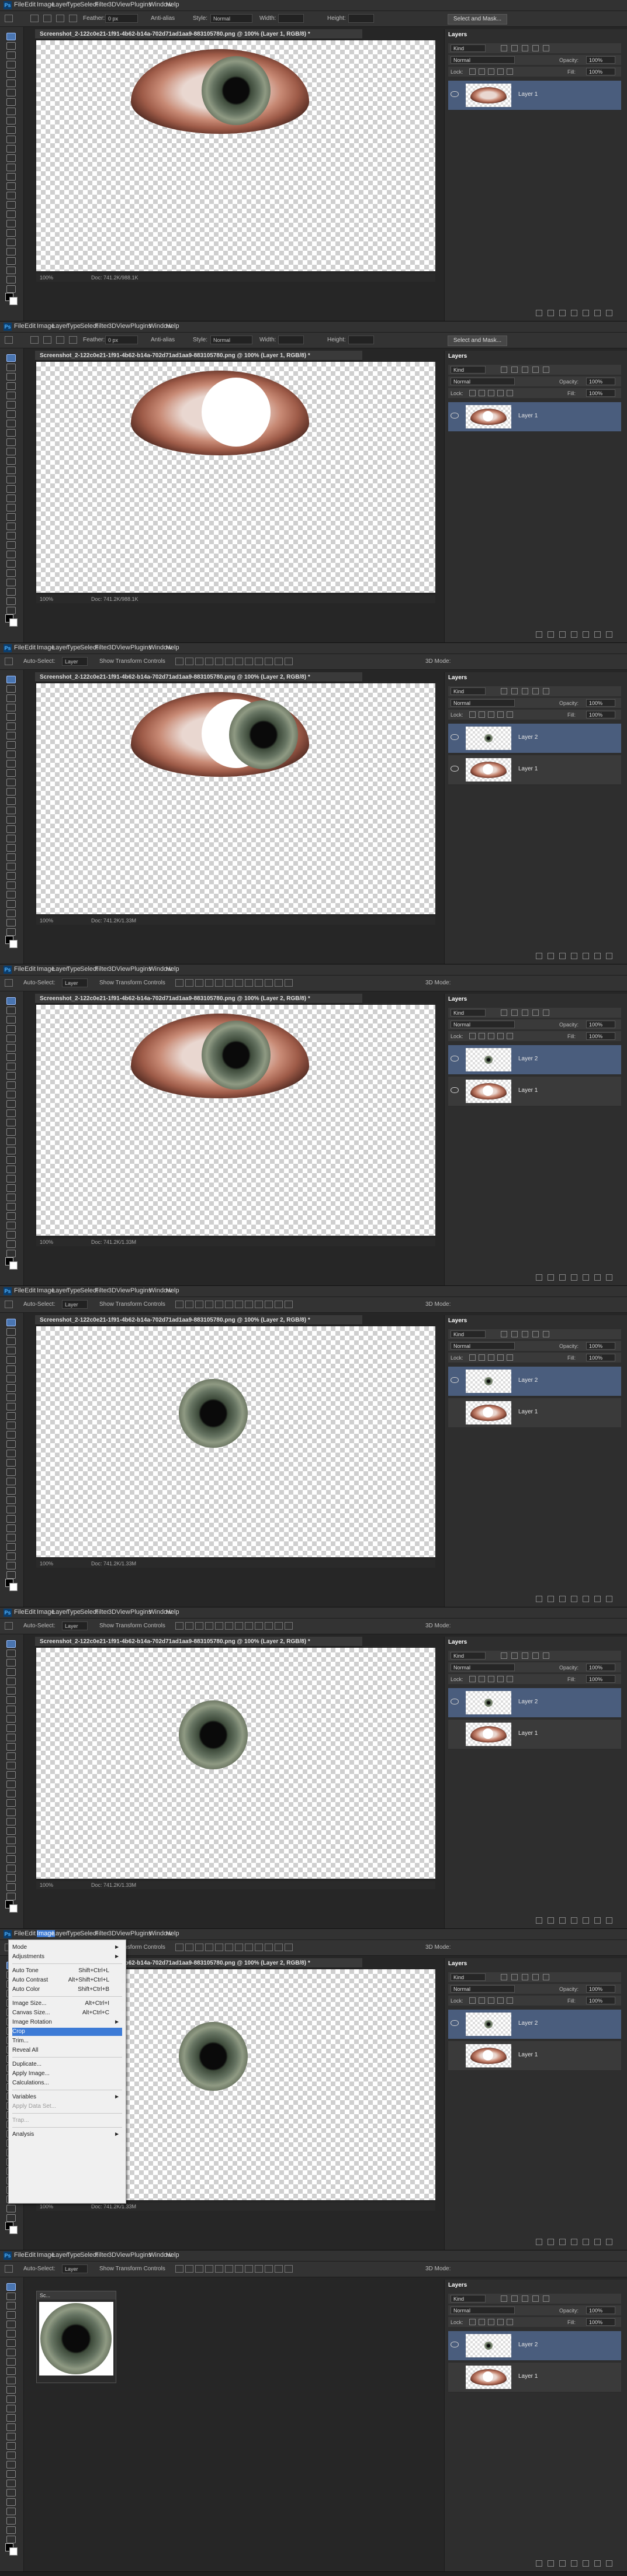 The image size is (627, 2576). What do you see at coordinates (67, 1990) in the screenshot?
I see `menu-item-auto-color: Auto Color Shift+Ctrl+B` at bounding box center [67, 1990].